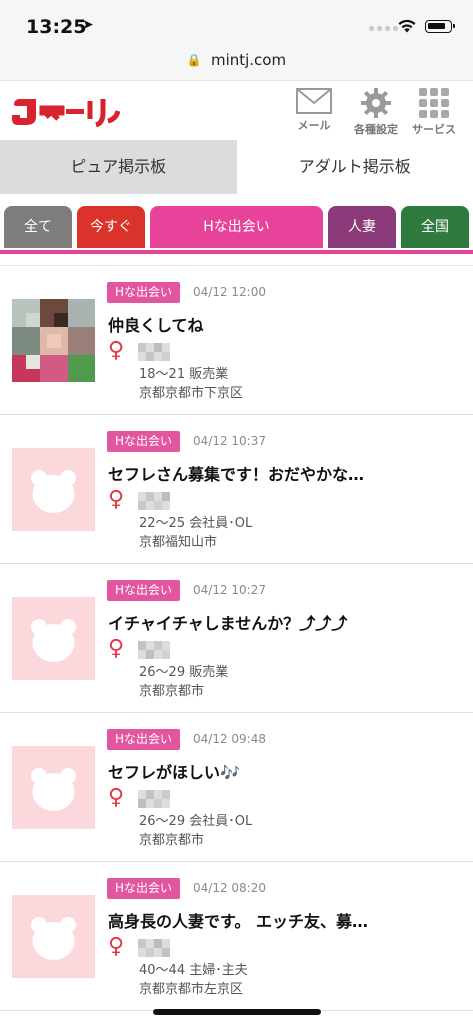  Describe the element at coordinates (440, 26) in the screenshot. I see `battery-icon` at that location.